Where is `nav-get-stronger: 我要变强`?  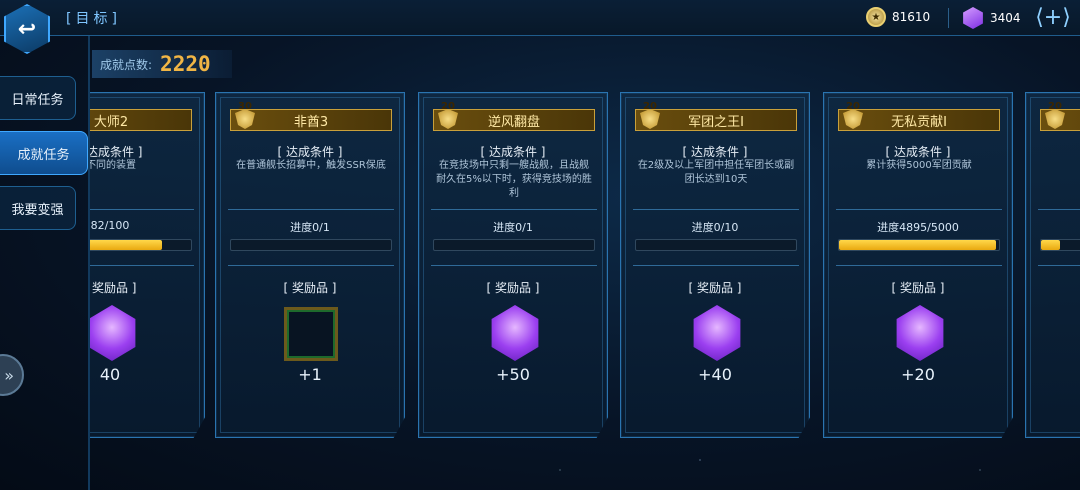 nav-get-stronger: 我要变强 is located at coordinates (38, 208).